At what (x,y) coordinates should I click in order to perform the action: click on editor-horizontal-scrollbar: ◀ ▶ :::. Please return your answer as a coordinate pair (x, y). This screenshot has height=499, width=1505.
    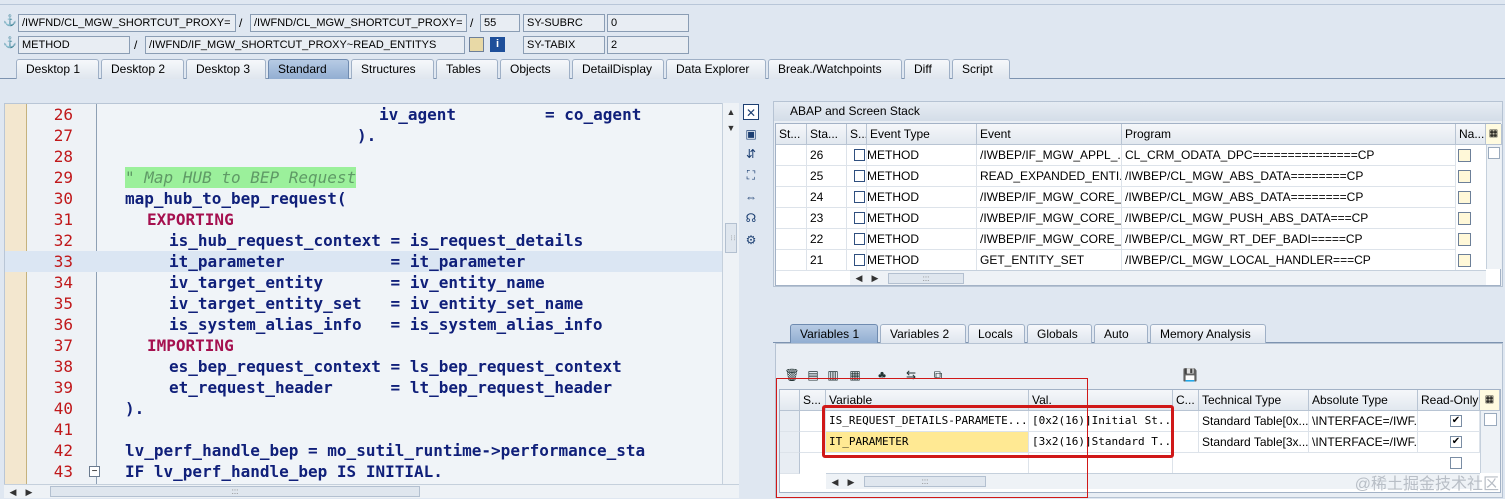
    Looking at the image, I should click on (371, 491).